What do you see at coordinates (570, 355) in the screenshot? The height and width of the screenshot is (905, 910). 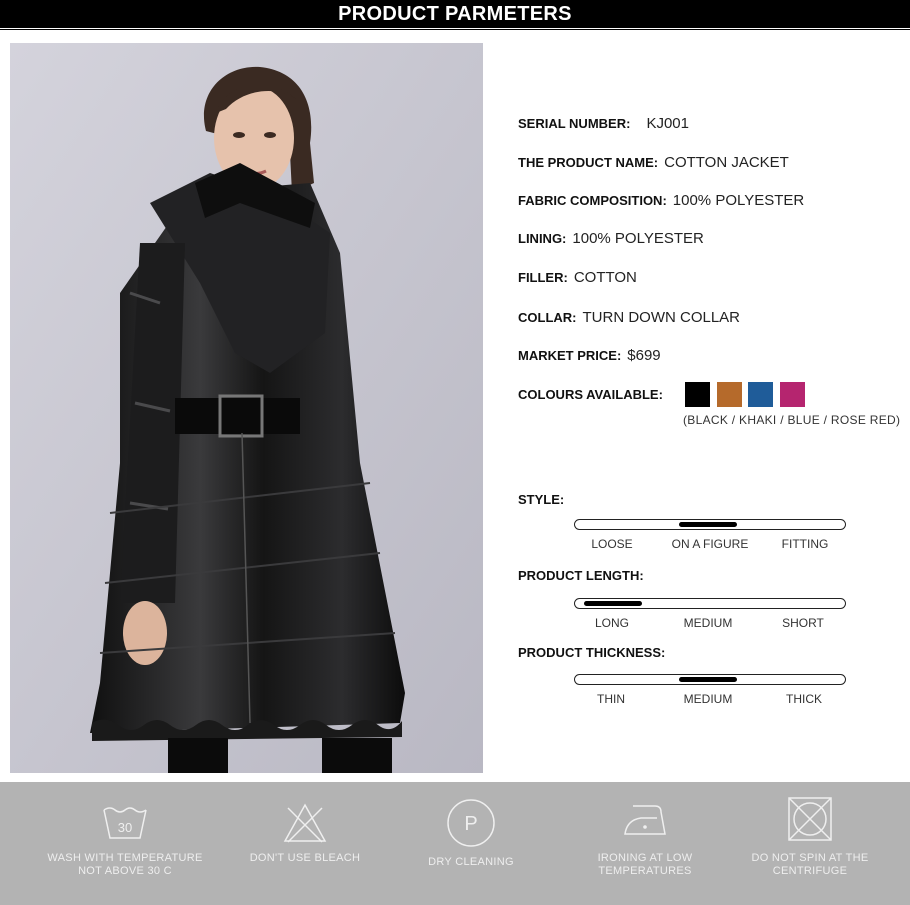 I see `spec-label: MARKET PRICE:` at bounding box center [570, 355].